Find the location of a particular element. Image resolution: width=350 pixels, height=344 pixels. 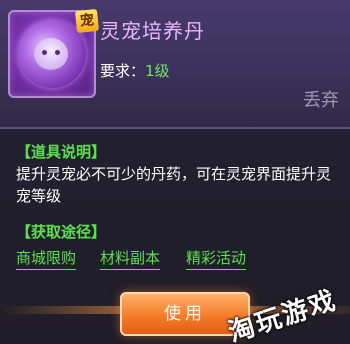

source-link-shop: 商城限购 is located at coordinates (46, 258).